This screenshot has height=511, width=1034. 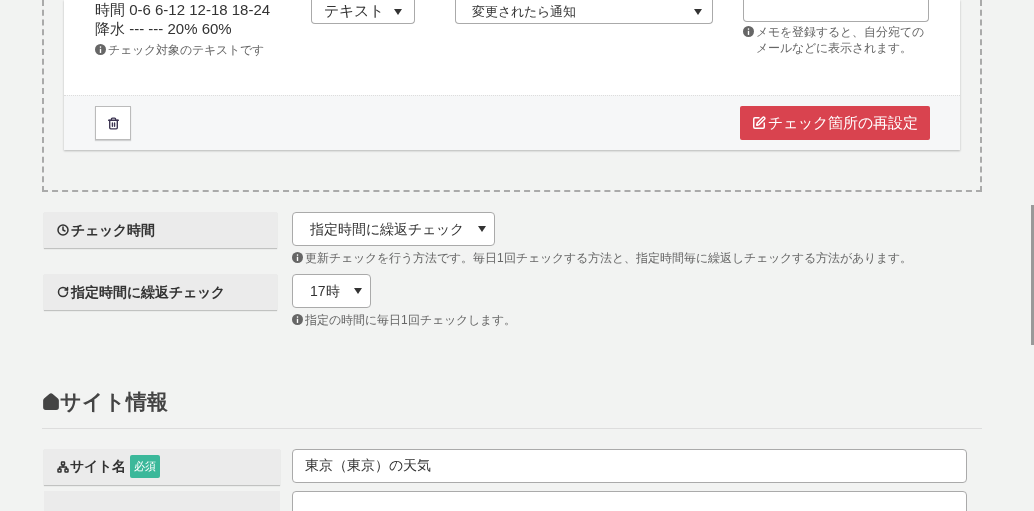 What do you see at coordinates (63, 292) in the screenshot?
I see `rotate-icon` at bounding box center [63, 292].